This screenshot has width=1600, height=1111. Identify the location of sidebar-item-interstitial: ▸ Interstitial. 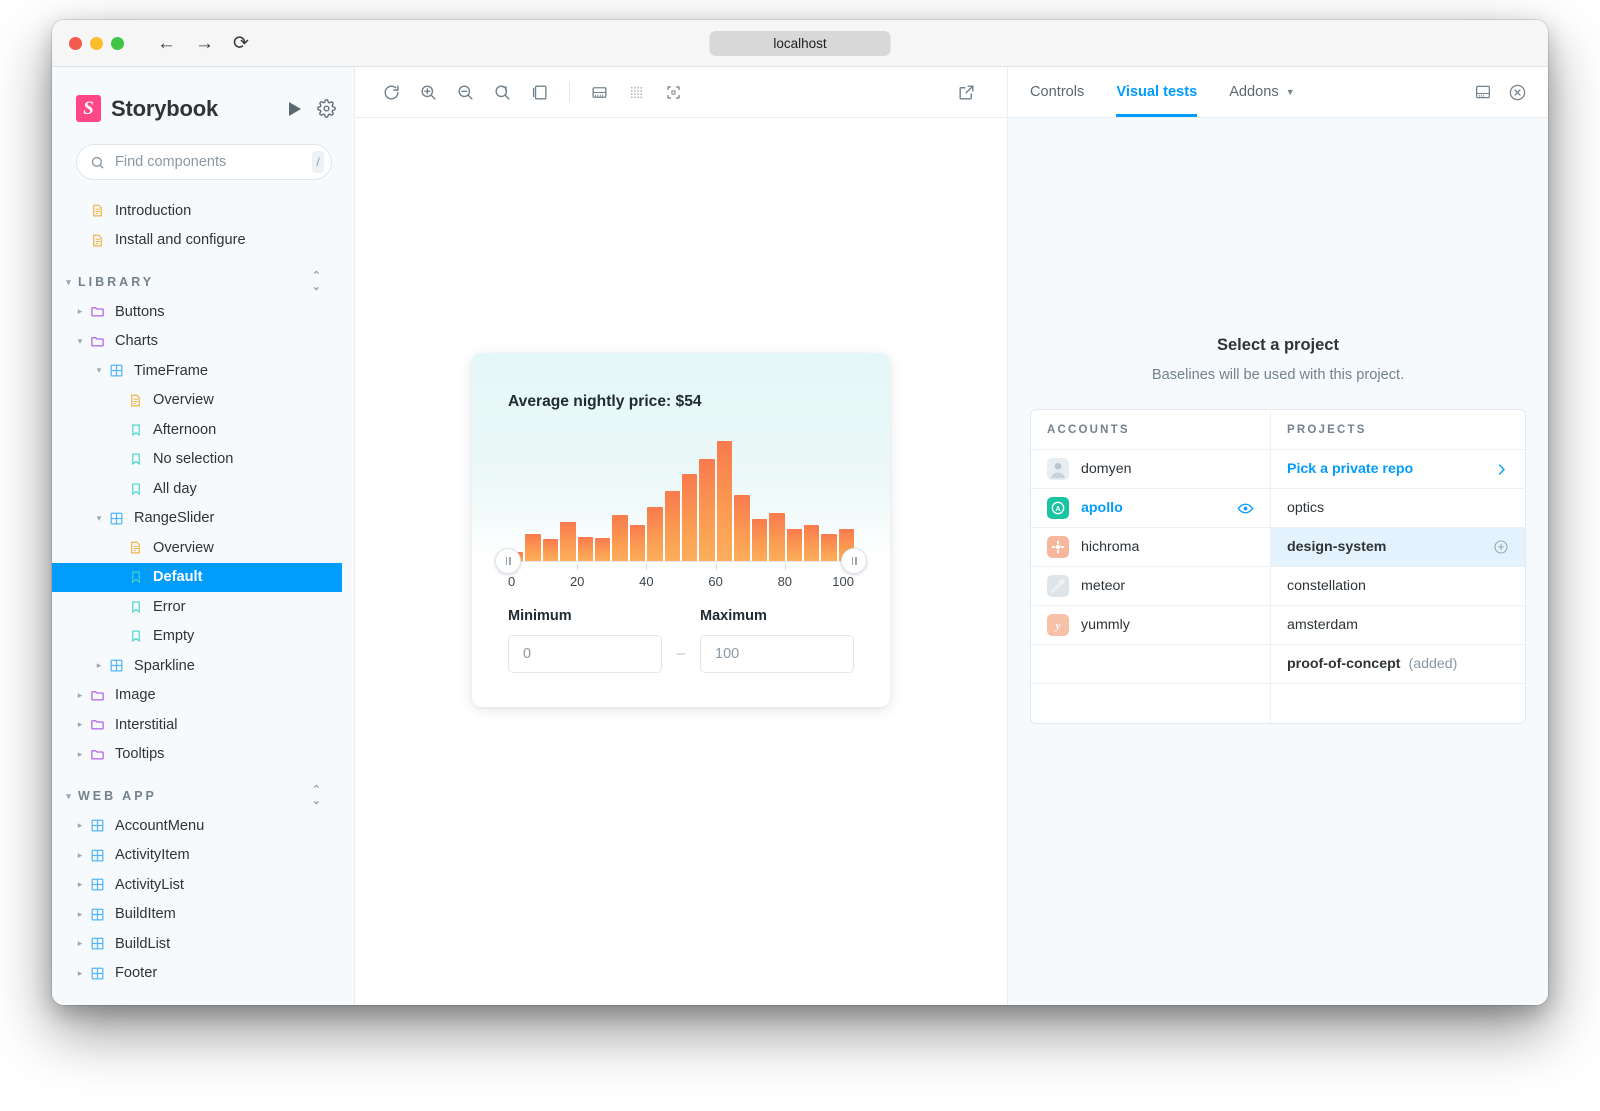
(197, 725).